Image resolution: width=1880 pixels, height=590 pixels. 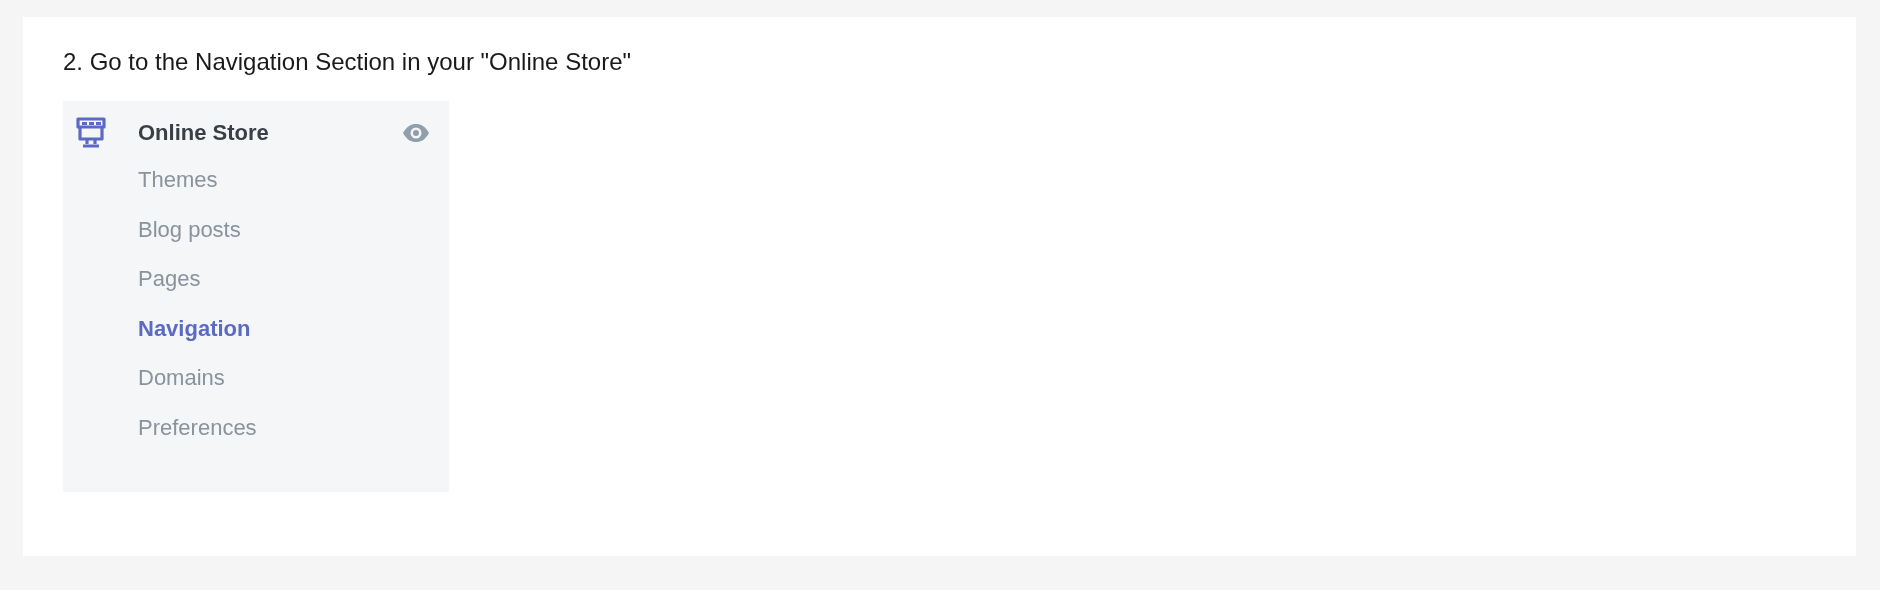 I want to click on sidebar-item: Preferences, so click(x=197, y=427).